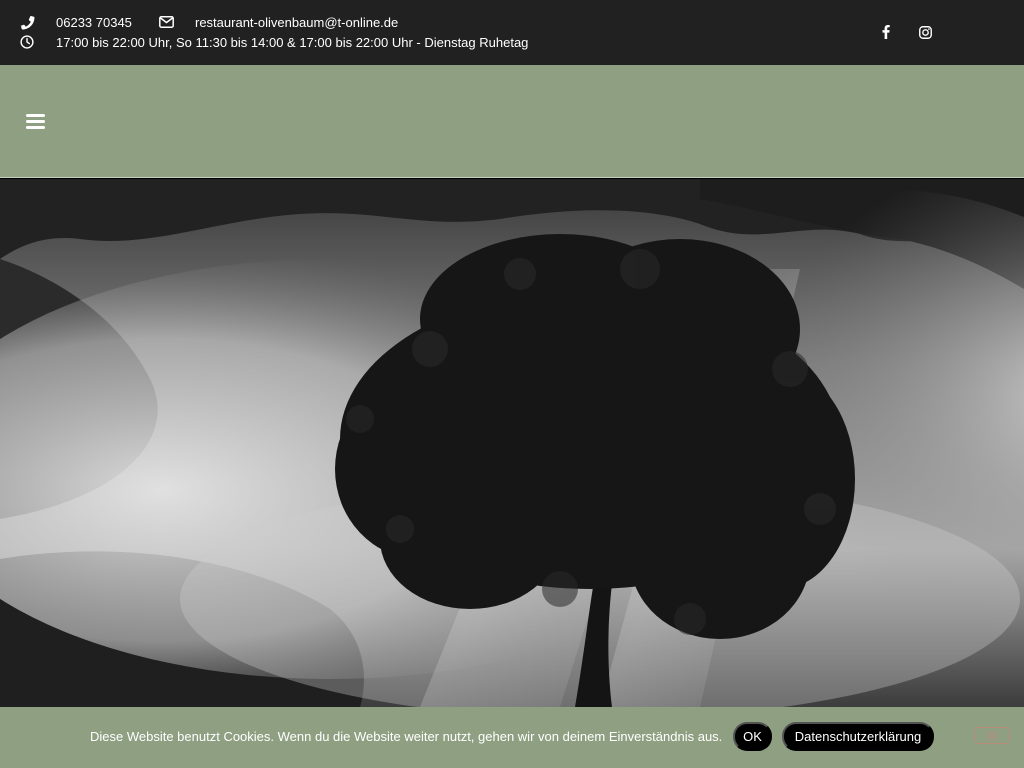 This screenshot has width=1024, height=768. I want to click on facebook-icon, so click(886, 32).